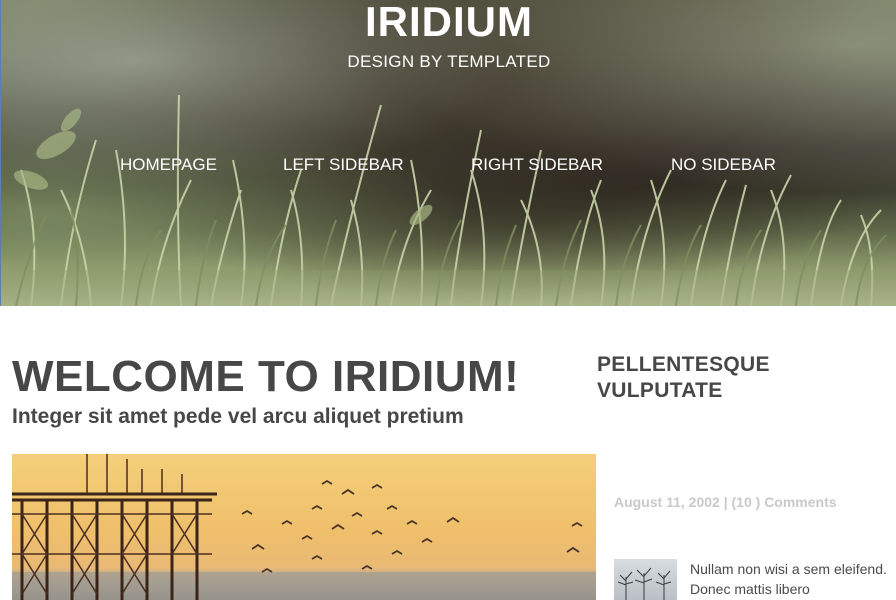  Describe the element at coordinates (449, 22) in the screenshot. I see `site-title: IRIDIUM` at that location.